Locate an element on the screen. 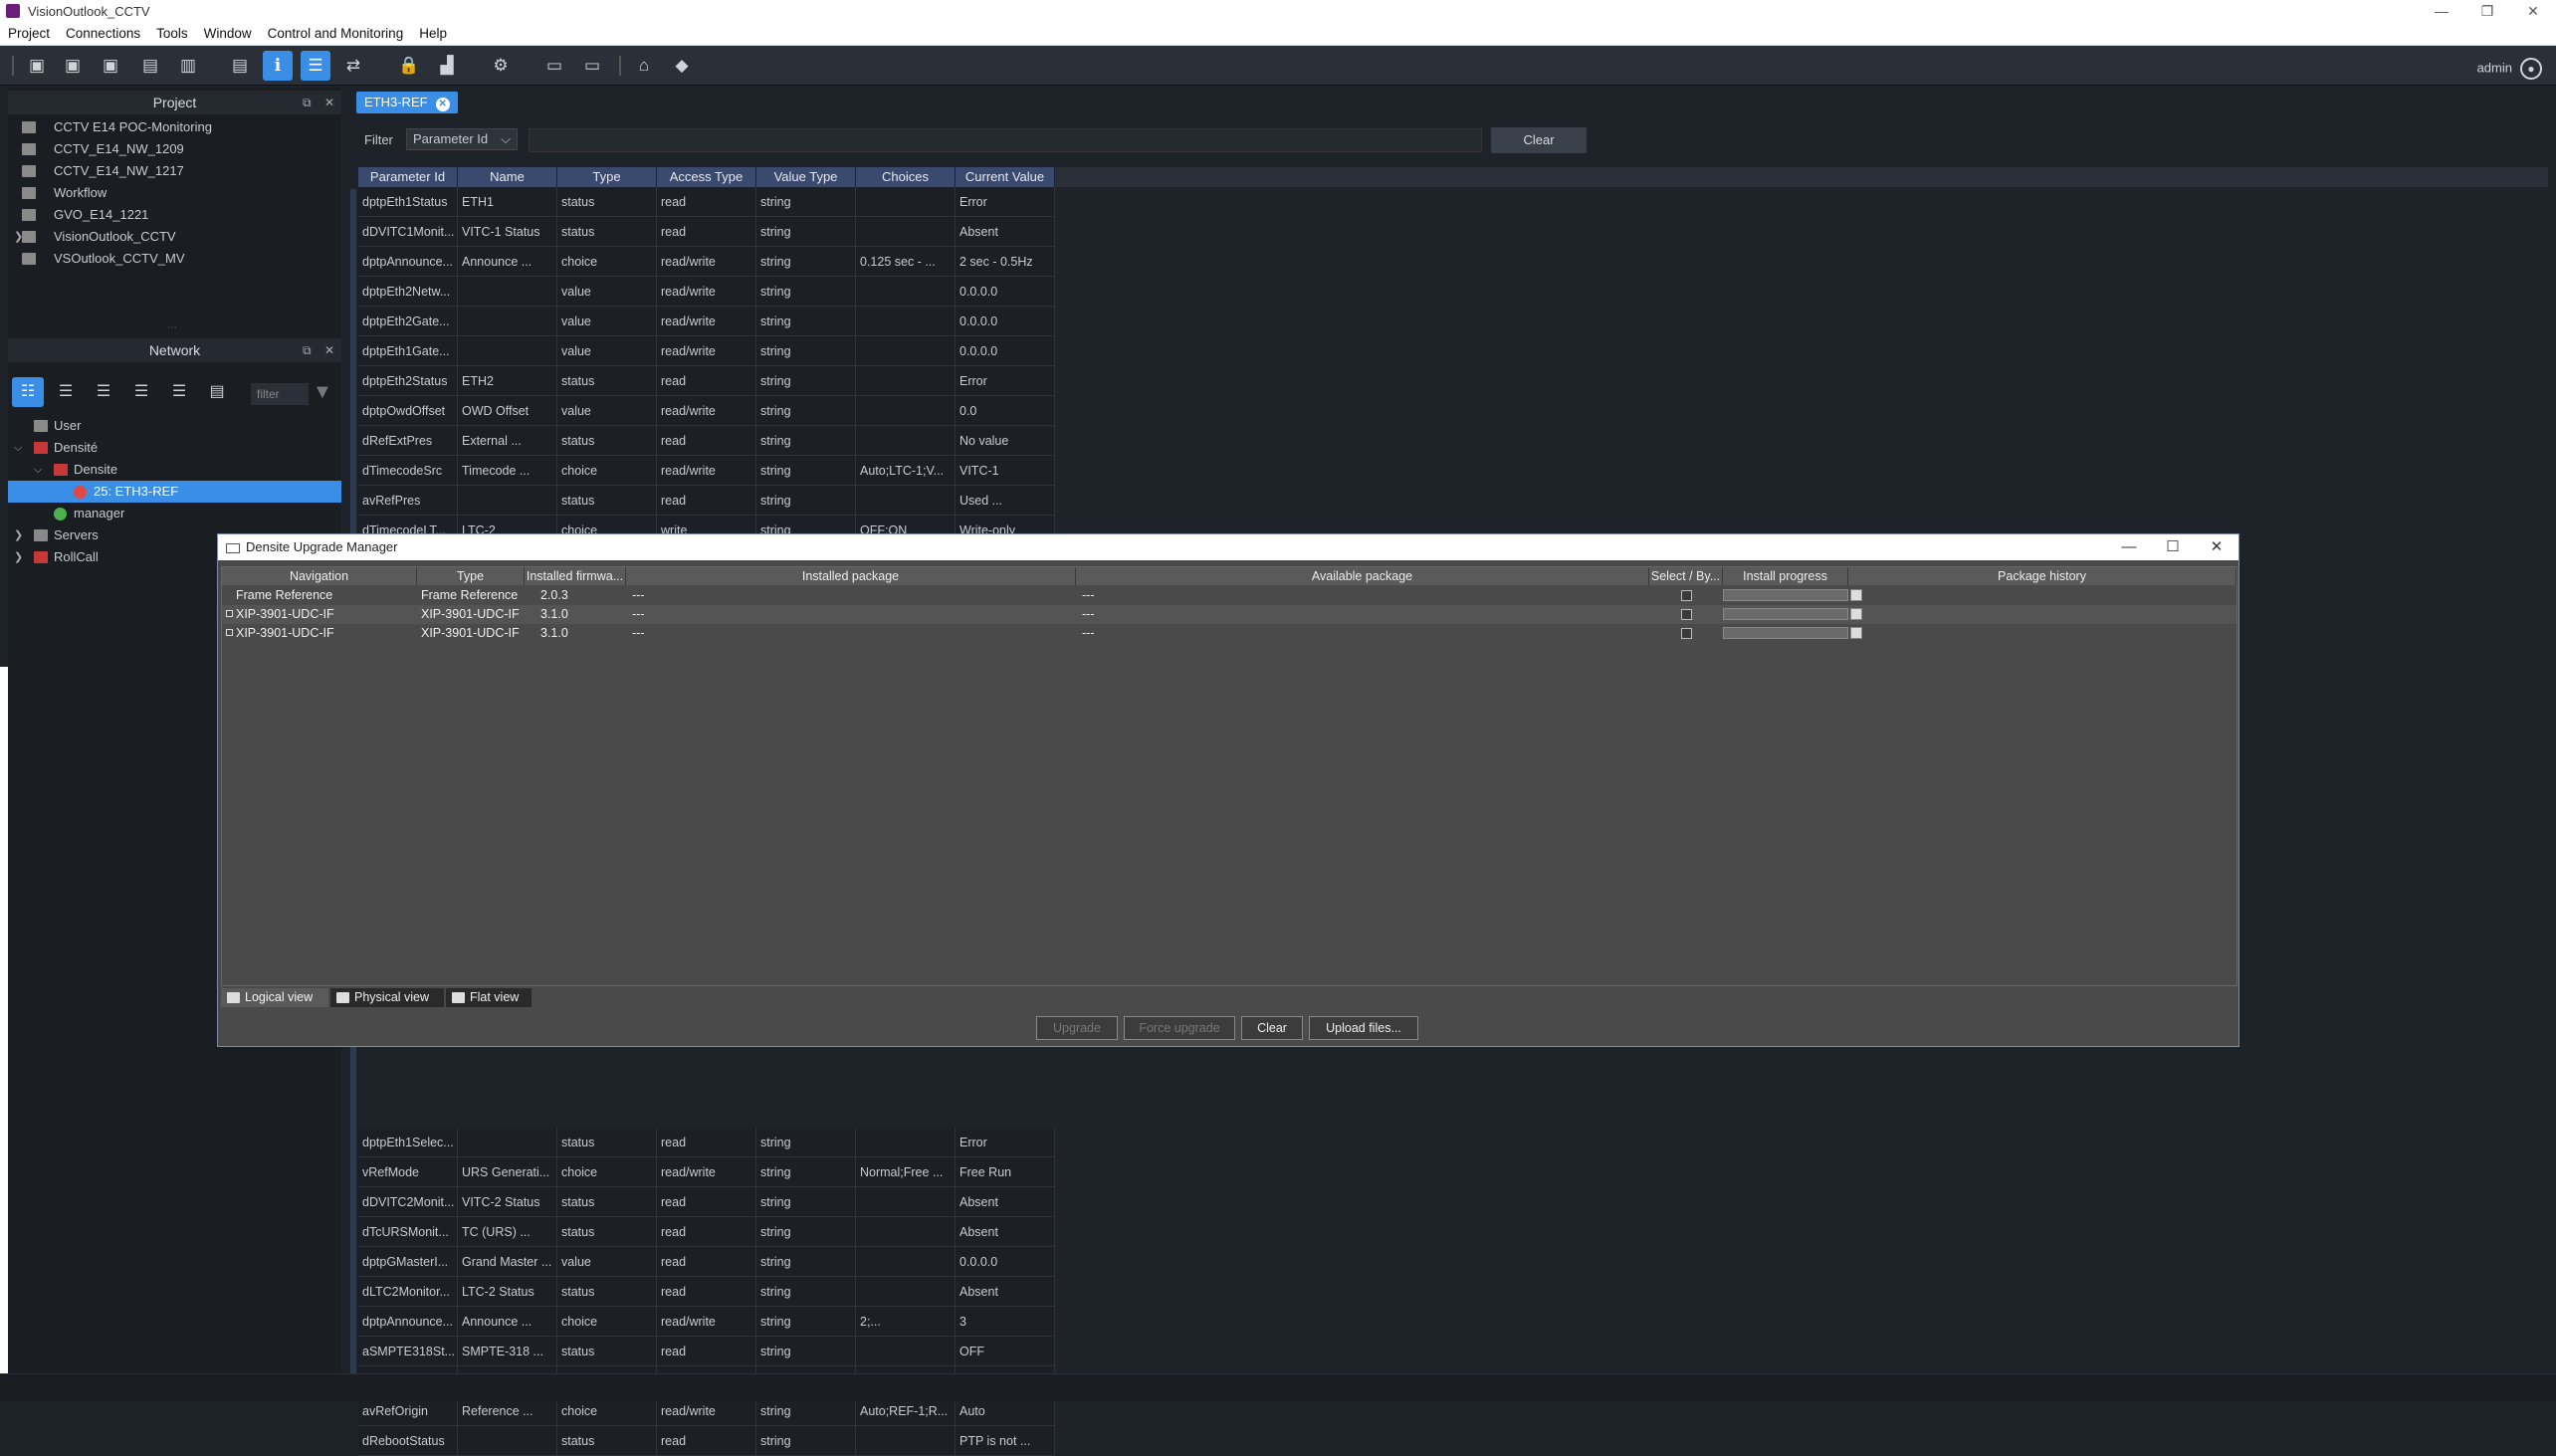 The width and height of the screenshot is (2556, 1456). project-item: CCTV_E14_NW_1217 is located at coordinates (175, 171).